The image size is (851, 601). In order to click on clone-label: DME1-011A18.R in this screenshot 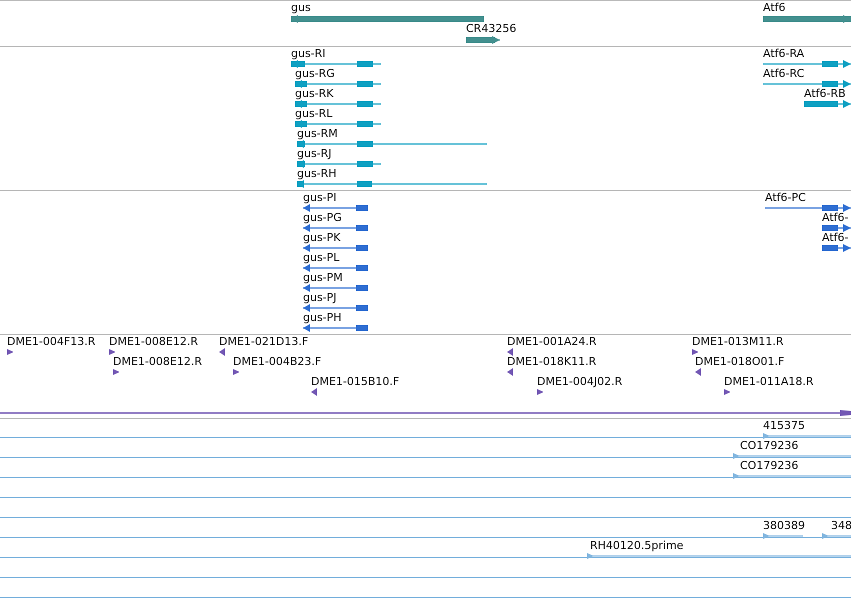, I will do `click(769, 382)`.